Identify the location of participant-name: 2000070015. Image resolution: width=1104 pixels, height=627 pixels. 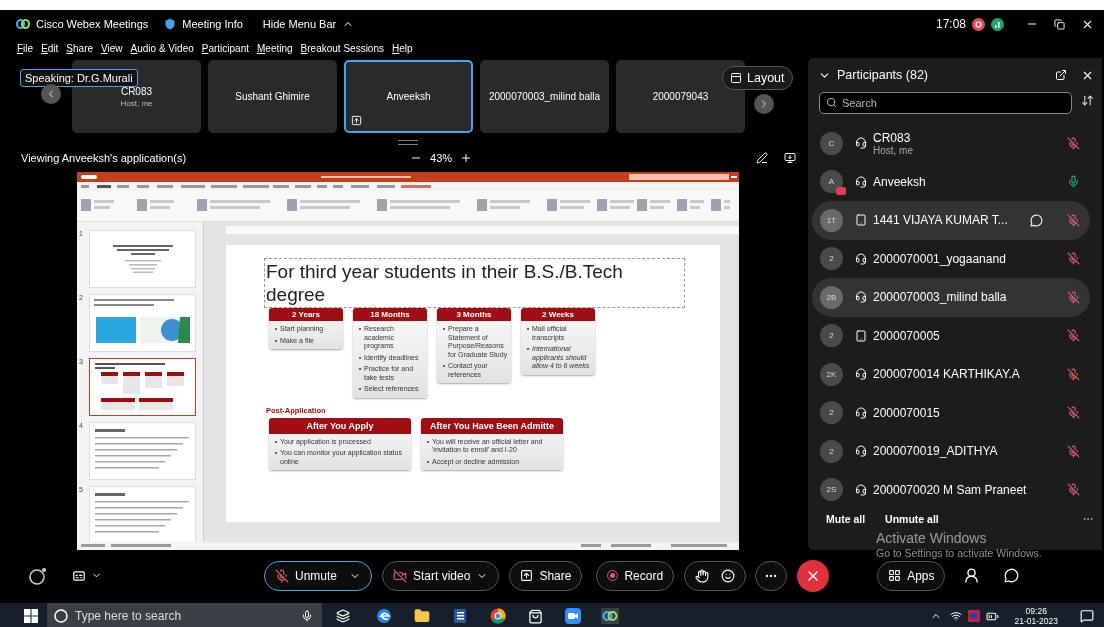
(907, 412).